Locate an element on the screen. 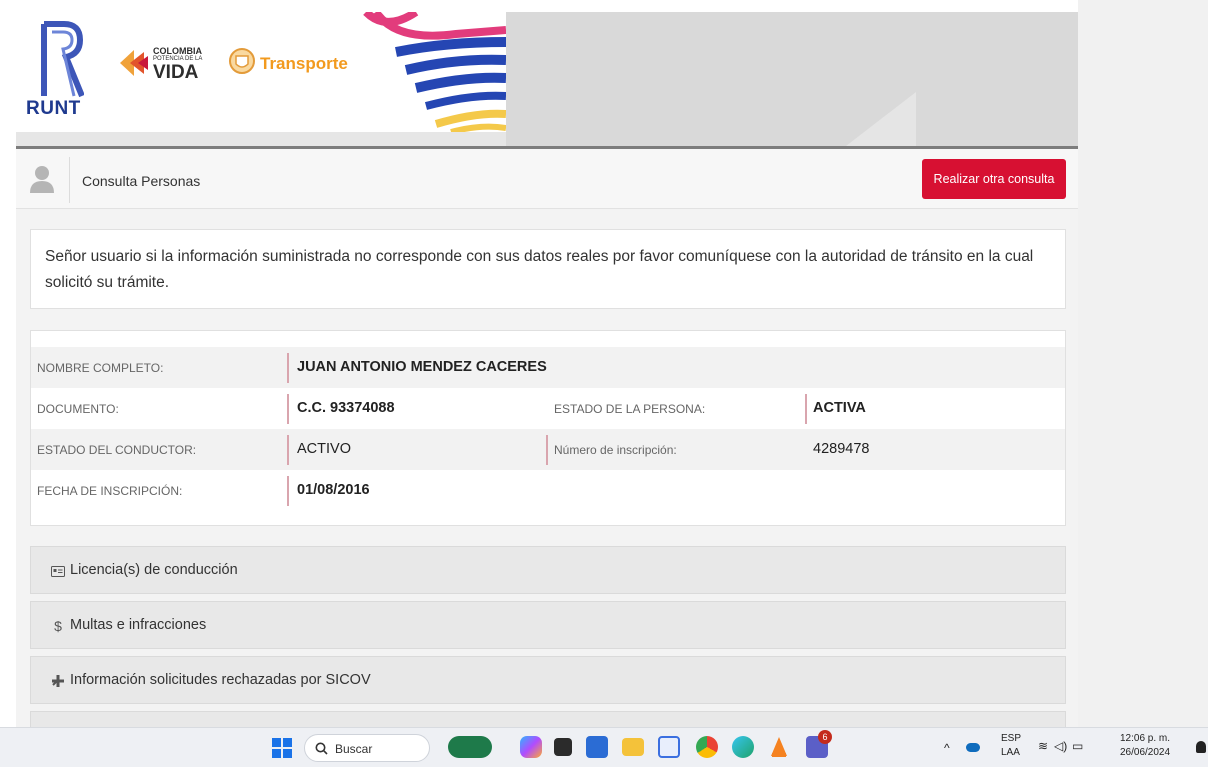 The width and height of the screenshot is (1208, 767). section-partial is located at coordinates (548, 719).